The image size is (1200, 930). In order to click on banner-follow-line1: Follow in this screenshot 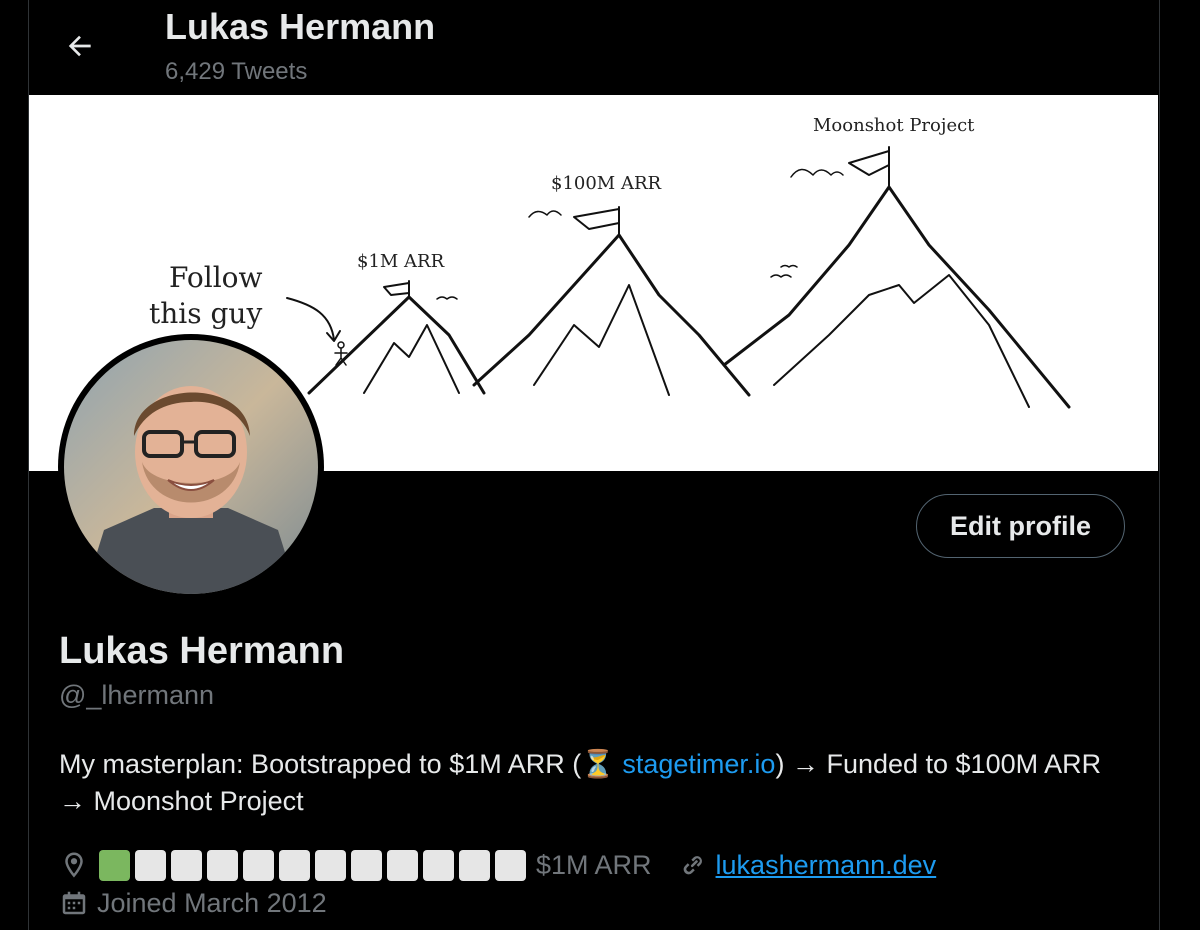, I will do `click(216, 277)`.